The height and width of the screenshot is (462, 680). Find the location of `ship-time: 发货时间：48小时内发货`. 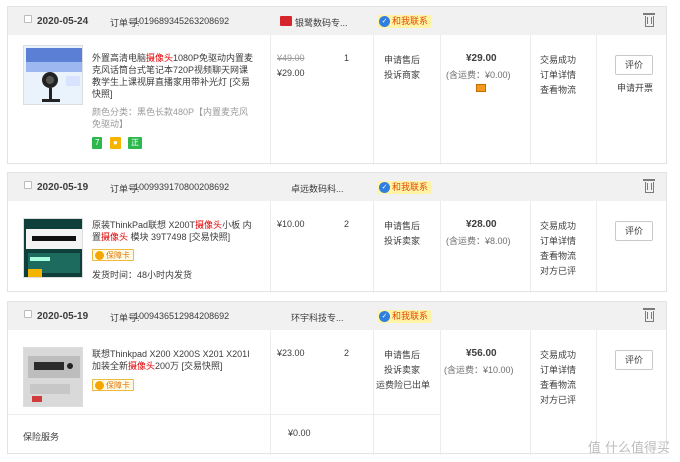

ship-time: 发货时间：48小时内发货 is located at coordinates (142, 275).